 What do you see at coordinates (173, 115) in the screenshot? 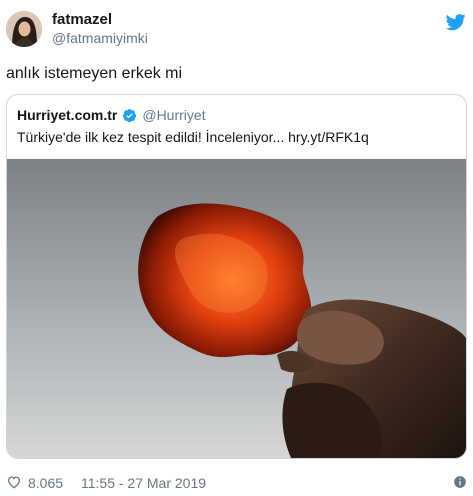
I see `quoted-author-handle: @Hurriyet` at bounding box center [173, 115].